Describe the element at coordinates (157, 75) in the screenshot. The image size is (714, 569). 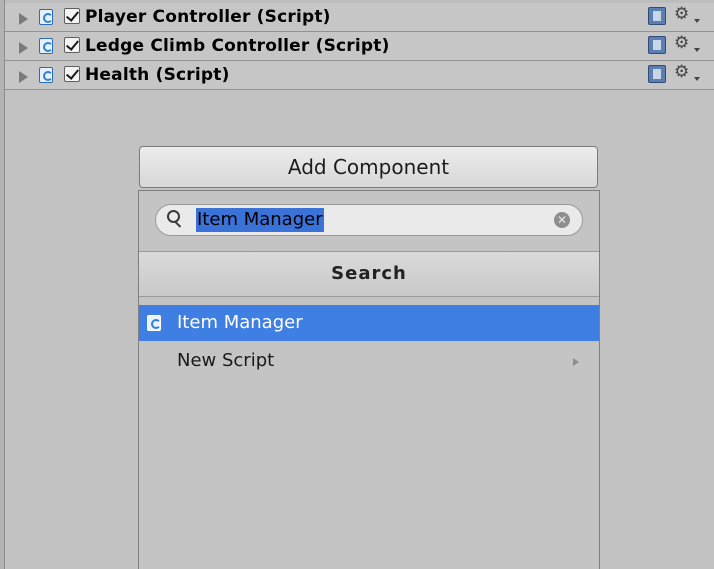
I see `component-title: Health (Script)` at that location.